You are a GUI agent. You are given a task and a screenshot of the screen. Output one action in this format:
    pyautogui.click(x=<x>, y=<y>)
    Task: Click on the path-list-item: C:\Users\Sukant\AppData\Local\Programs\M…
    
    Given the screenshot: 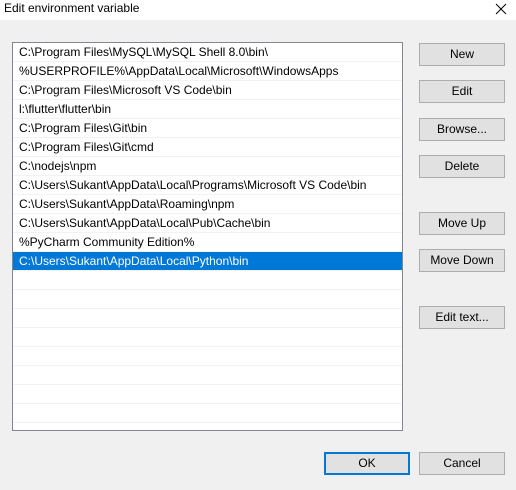 What is the action you would take?
    pyautogui.click(x=207, y=185)
    